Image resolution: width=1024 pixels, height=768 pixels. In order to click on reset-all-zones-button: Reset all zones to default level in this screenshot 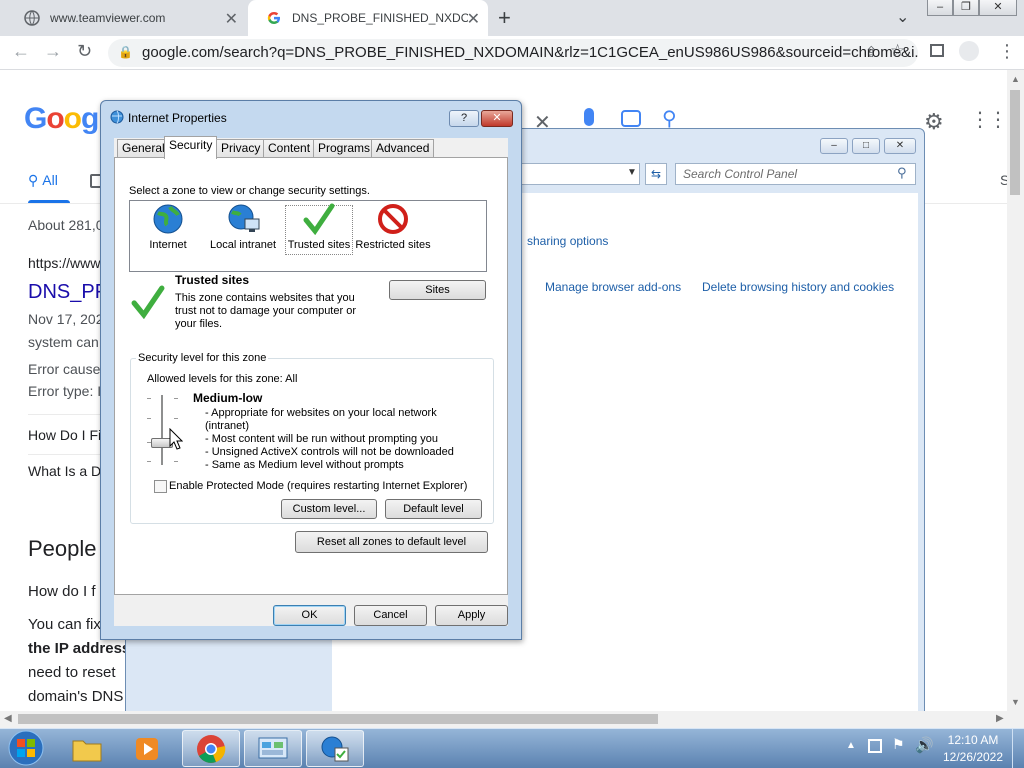, I will do `click(391, 542)`.